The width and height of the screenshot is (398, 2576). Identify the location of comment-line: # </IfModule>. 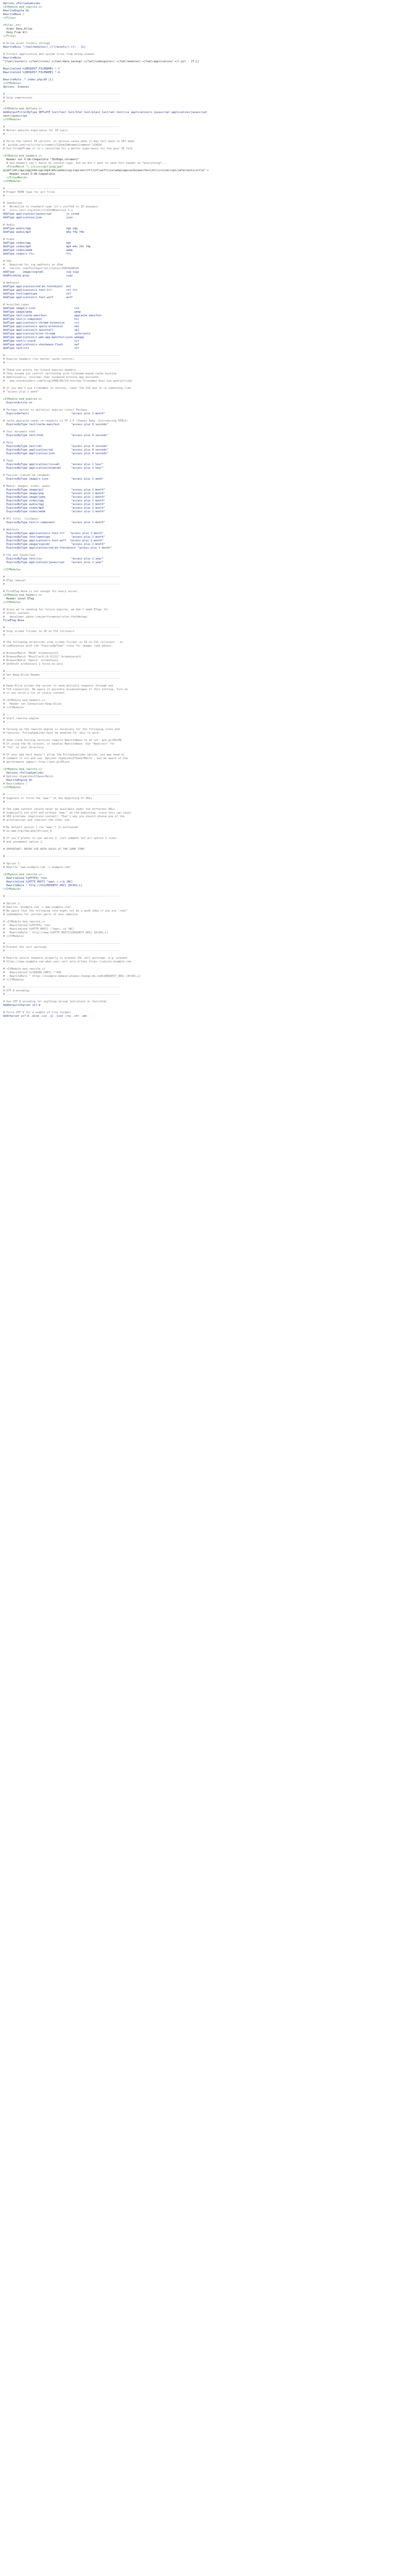
(13, 936).